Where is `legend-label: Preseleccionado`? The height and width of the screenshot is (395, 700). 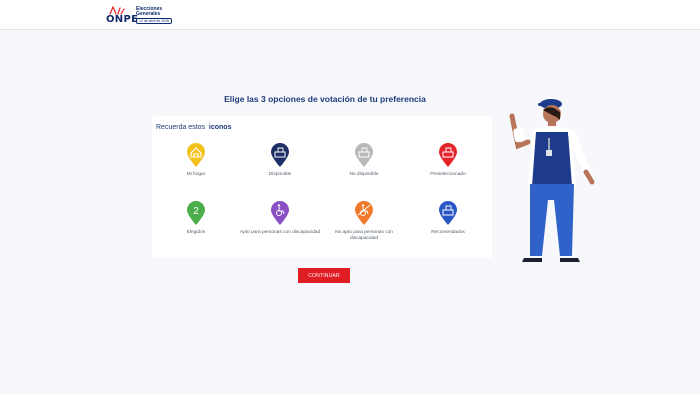
legend-label: Preseleccionado is located at coordinates (448, 174).